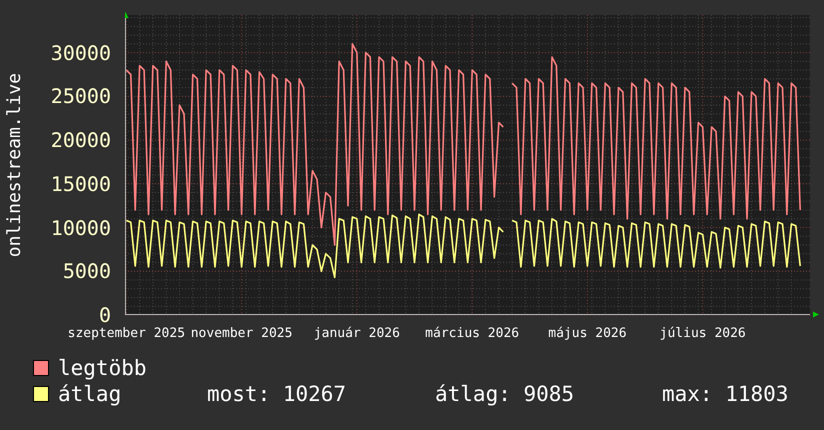 The image size is (824, 430). I want to click on x-tick-label: szeptember 2025, so click(127, 334).